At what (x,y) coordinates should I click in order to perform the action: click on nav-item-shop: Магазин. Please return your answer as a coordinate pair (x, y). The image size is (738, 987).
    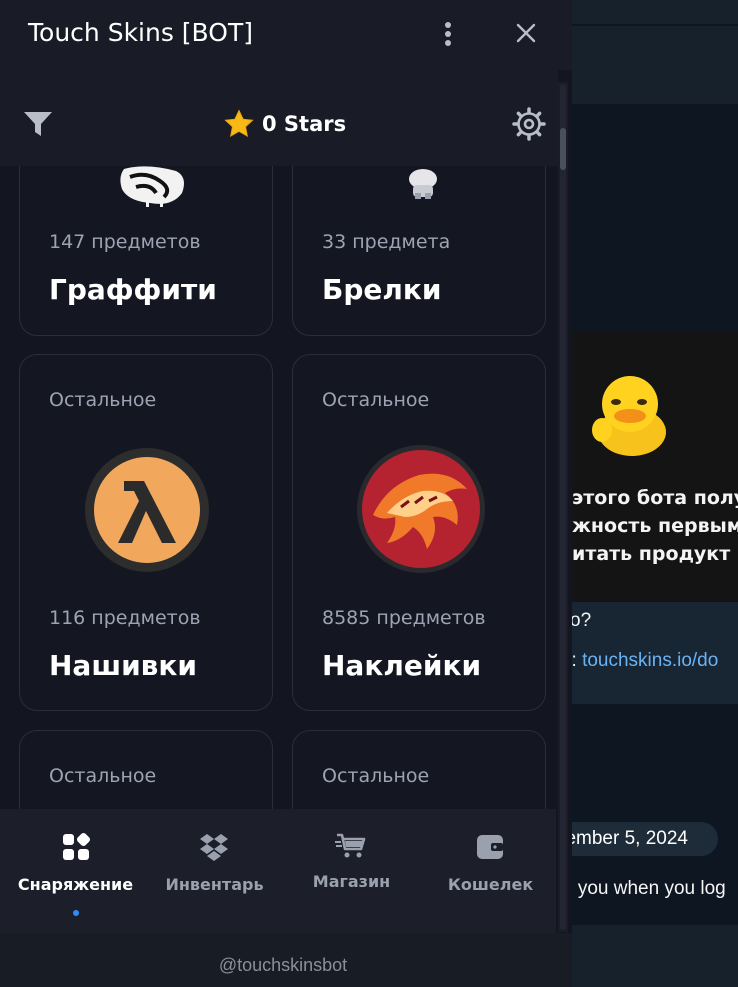
    Looking at the image, I should click on (351, 871).